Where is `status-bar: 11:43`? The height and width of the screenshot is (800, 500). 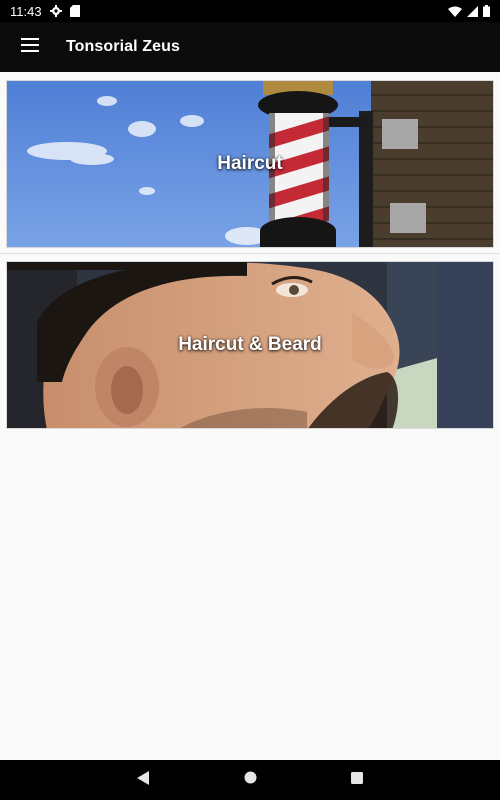 status-bar: 11:43 is located at coordinates (250, 11).